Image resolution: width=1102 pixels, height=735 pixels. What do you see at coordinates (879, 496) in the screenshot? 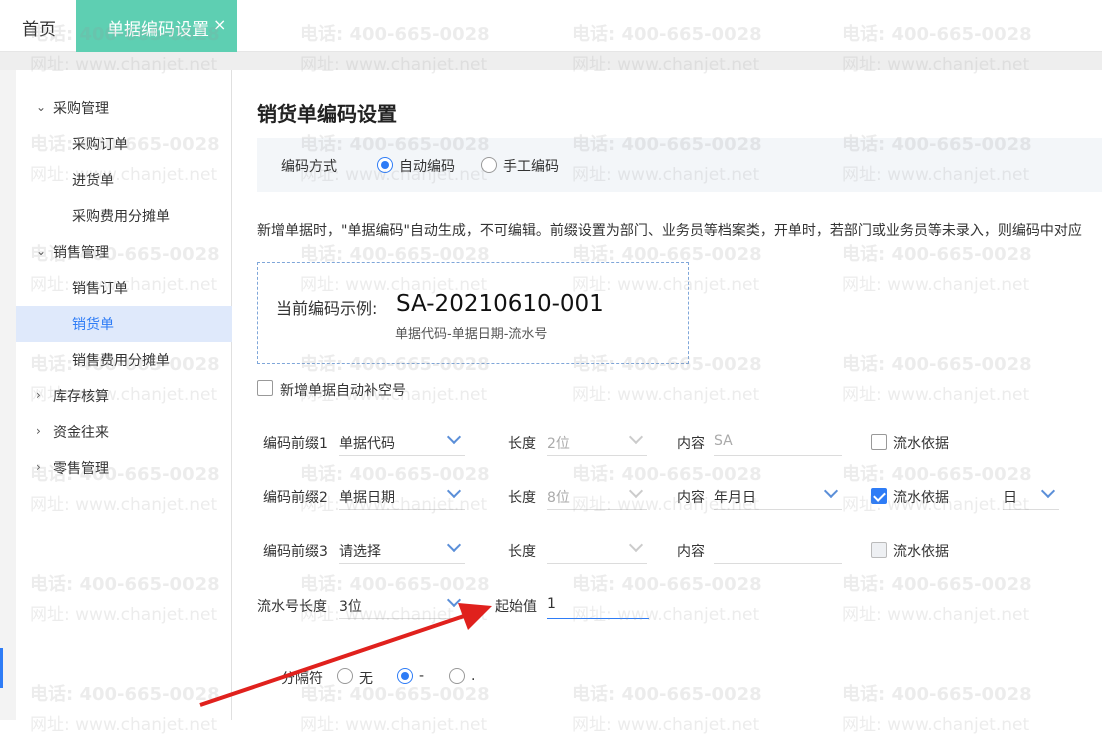
I see `prefix-2-serial-checkbox` at bounding box center [879, 496].